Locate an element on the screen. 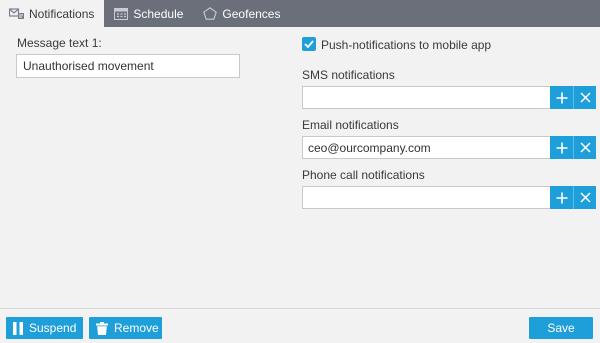 This screenshot has width=600, height=343. message-text-label: Message text 1: is located at coordinates (59, 43).